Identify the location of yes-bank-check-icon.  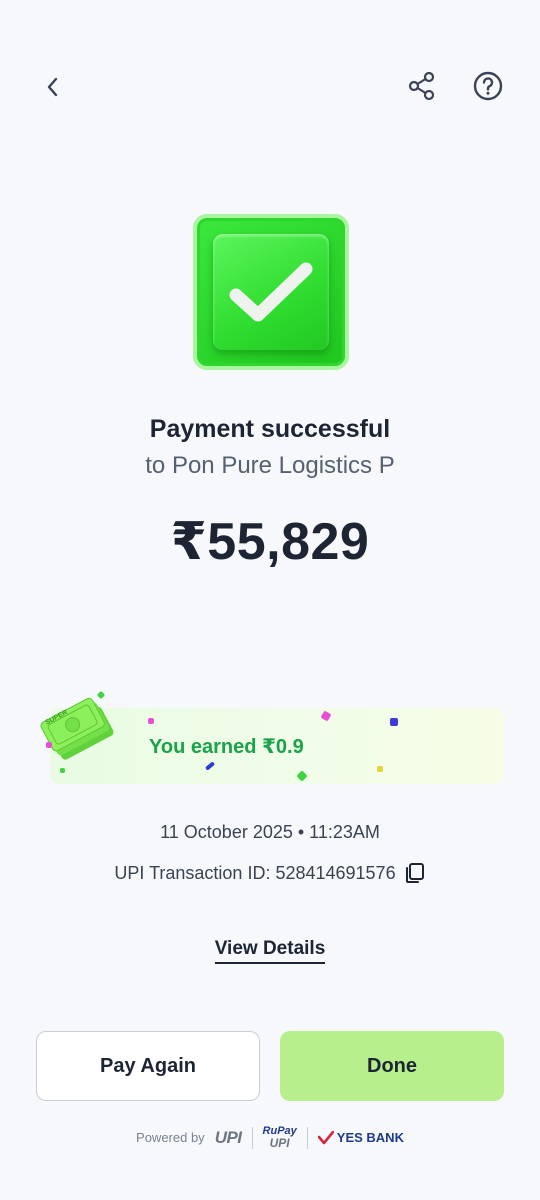
(325, 1137).